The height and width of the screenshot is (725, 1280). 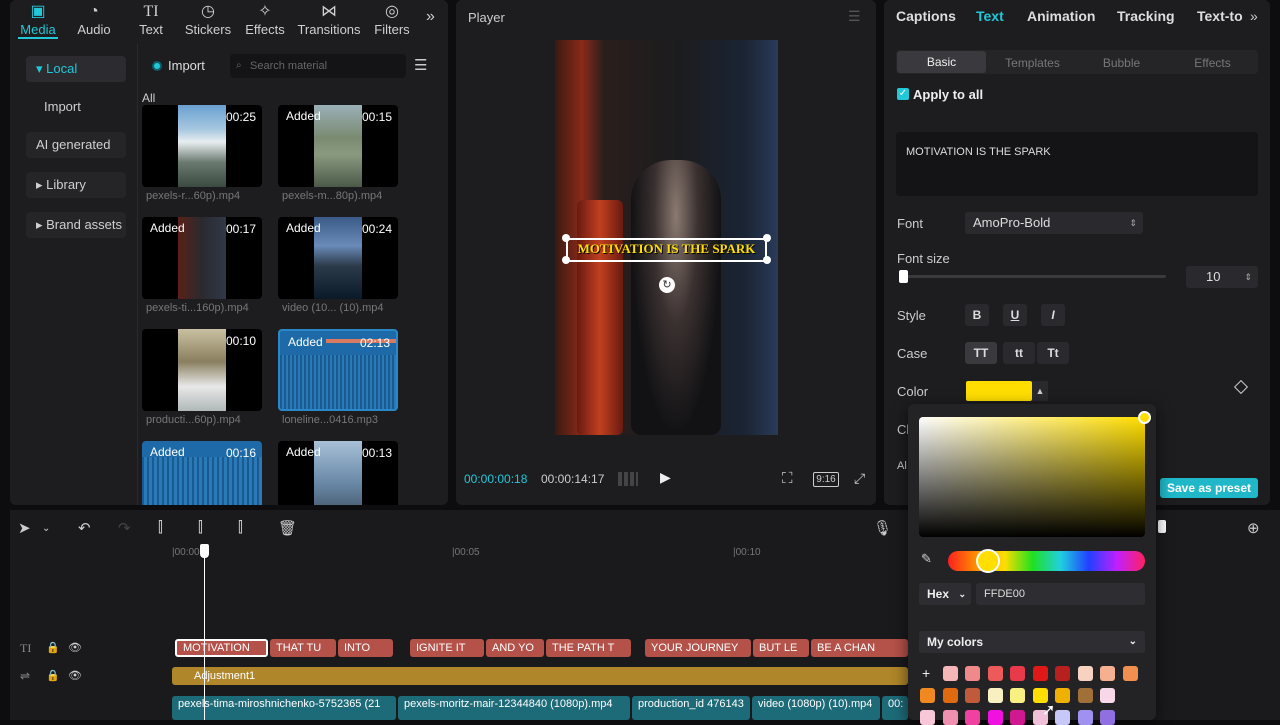 I want to click on sidebar-item-ai-generated: AI generated, so click(x=76, y=145).